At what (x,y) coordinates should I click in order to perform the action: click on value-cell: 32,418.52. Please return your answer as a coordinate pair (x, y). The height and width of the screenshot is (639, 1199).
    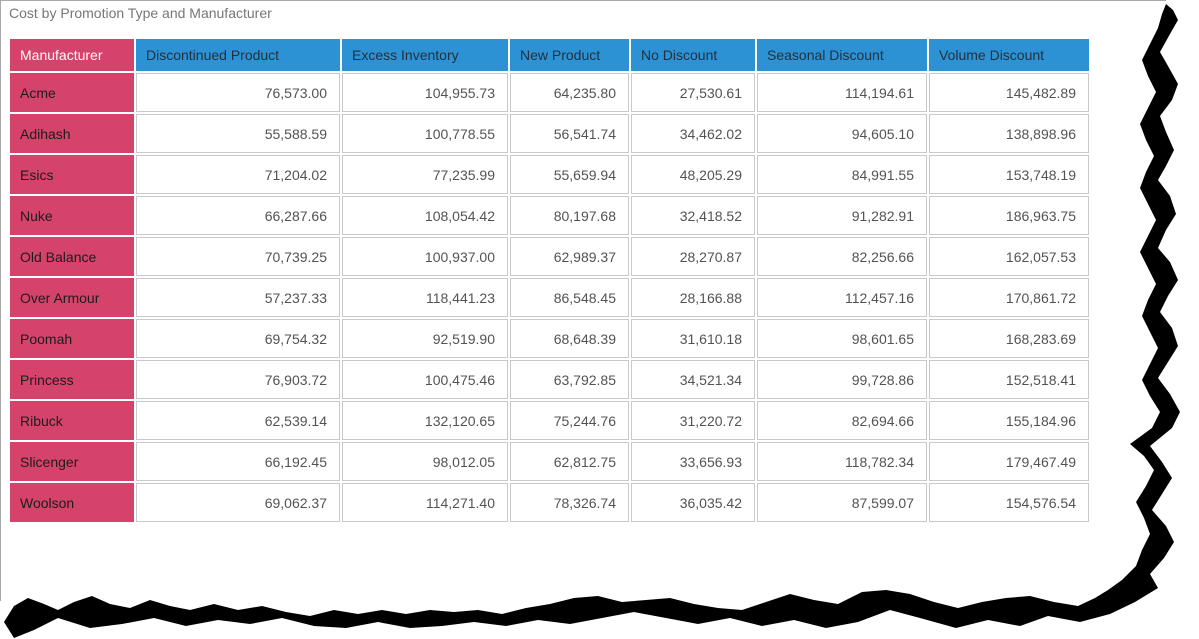
    Looking at the image, I should click on (693, 215).